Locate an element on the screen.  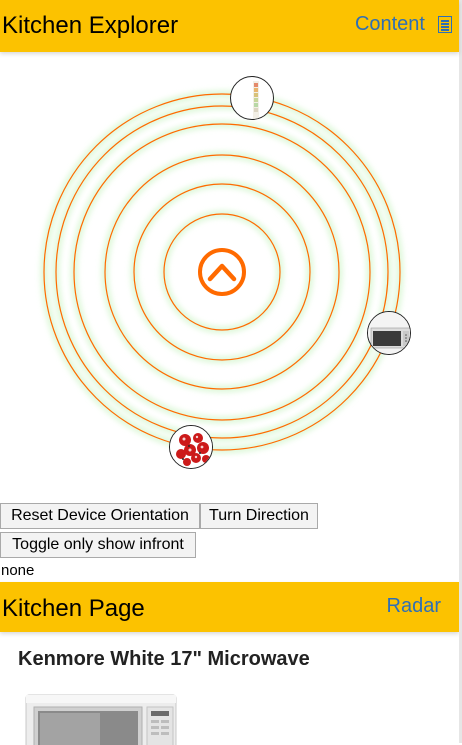
page-header: Kitchen Page Radar is located at coordinates (229, 607).